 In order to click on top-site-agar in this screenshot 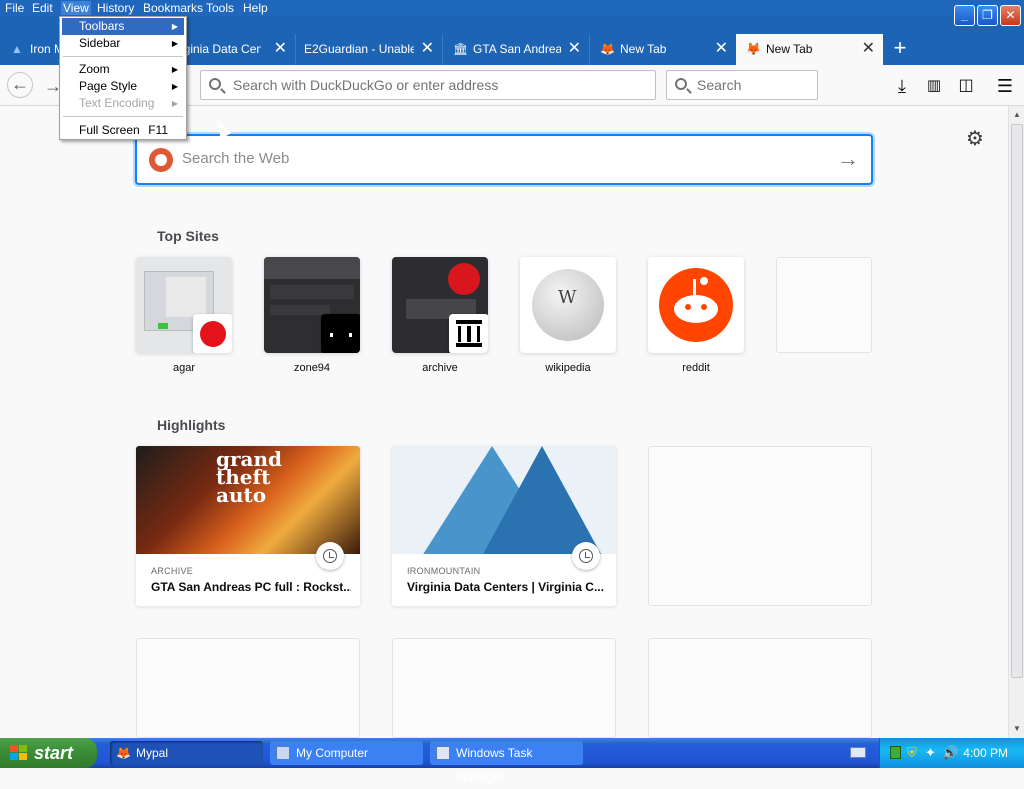, I will do `click(184, 305)`.